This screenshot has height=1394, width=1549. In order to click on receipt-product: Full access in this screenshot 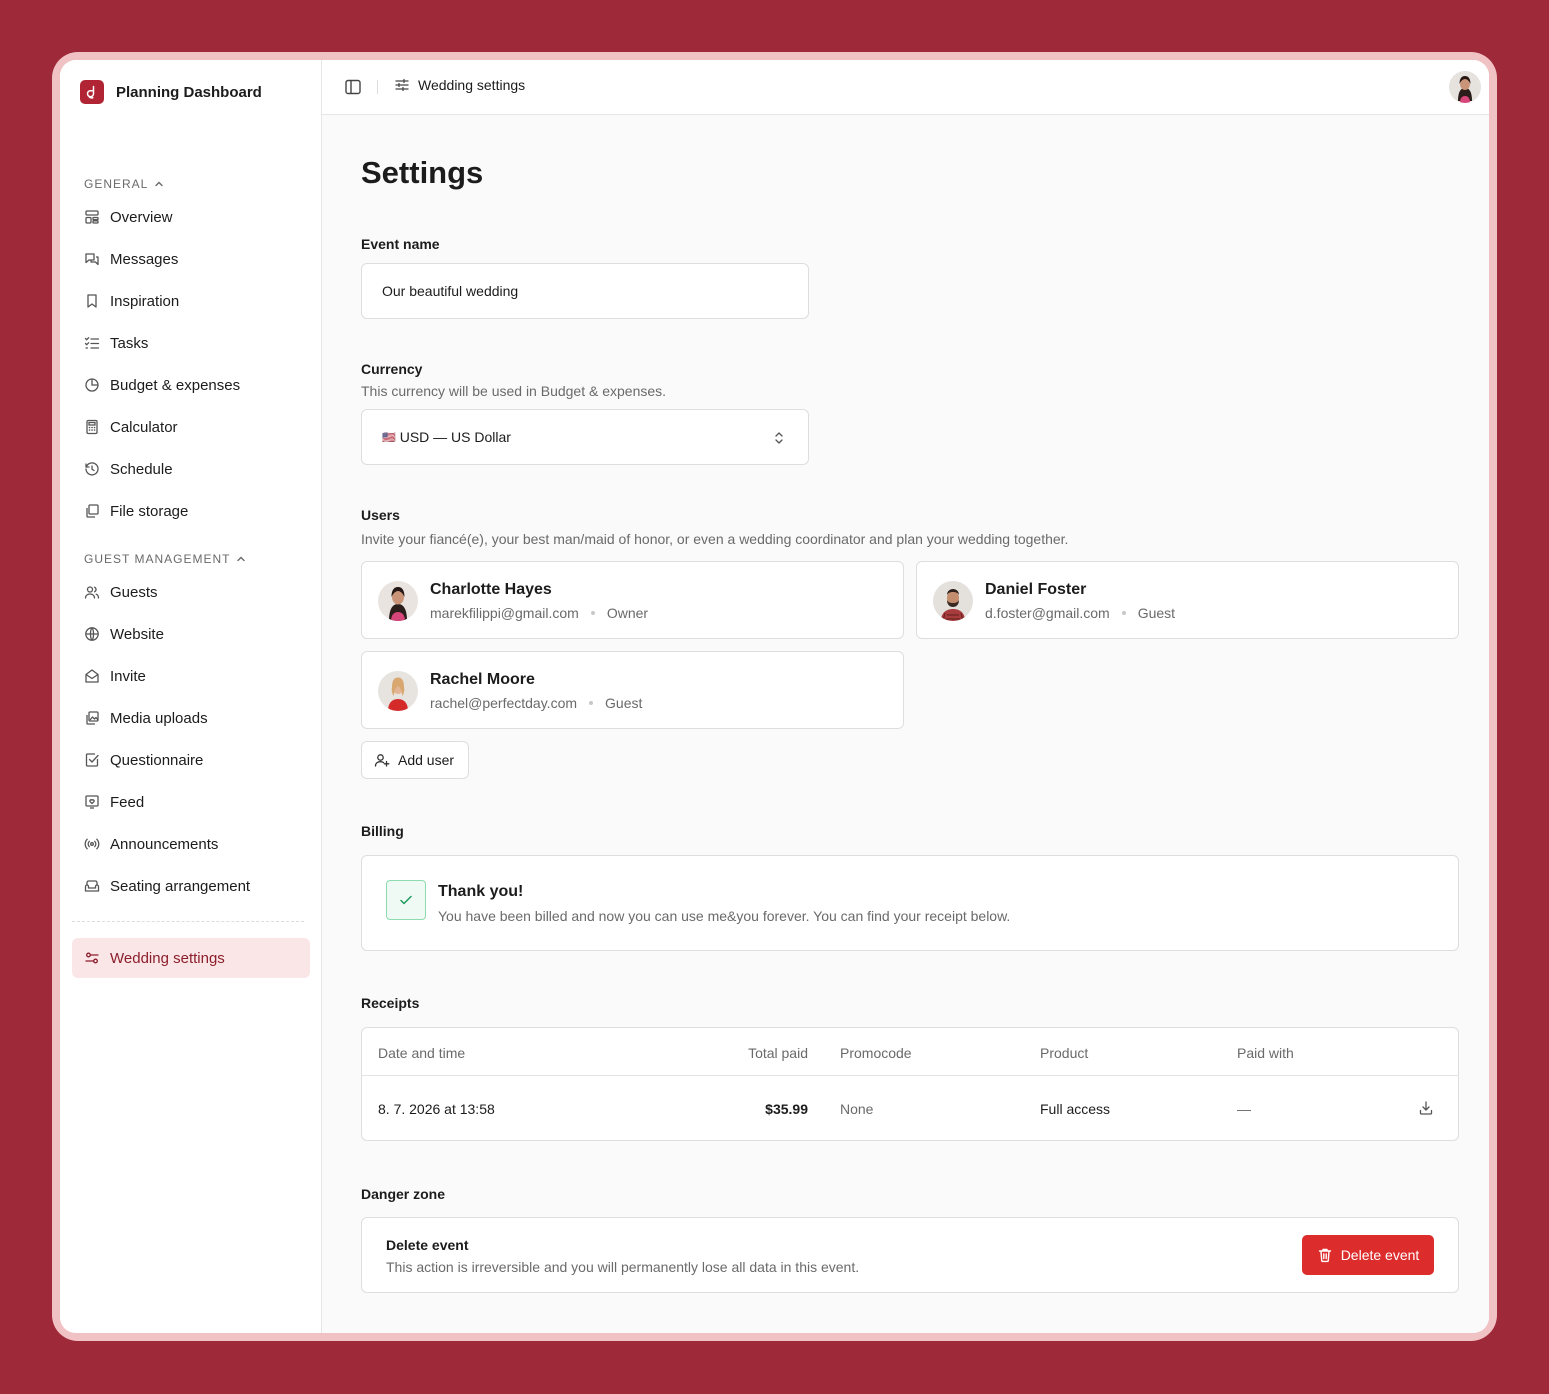, I will do `click(1075, 1109)`.